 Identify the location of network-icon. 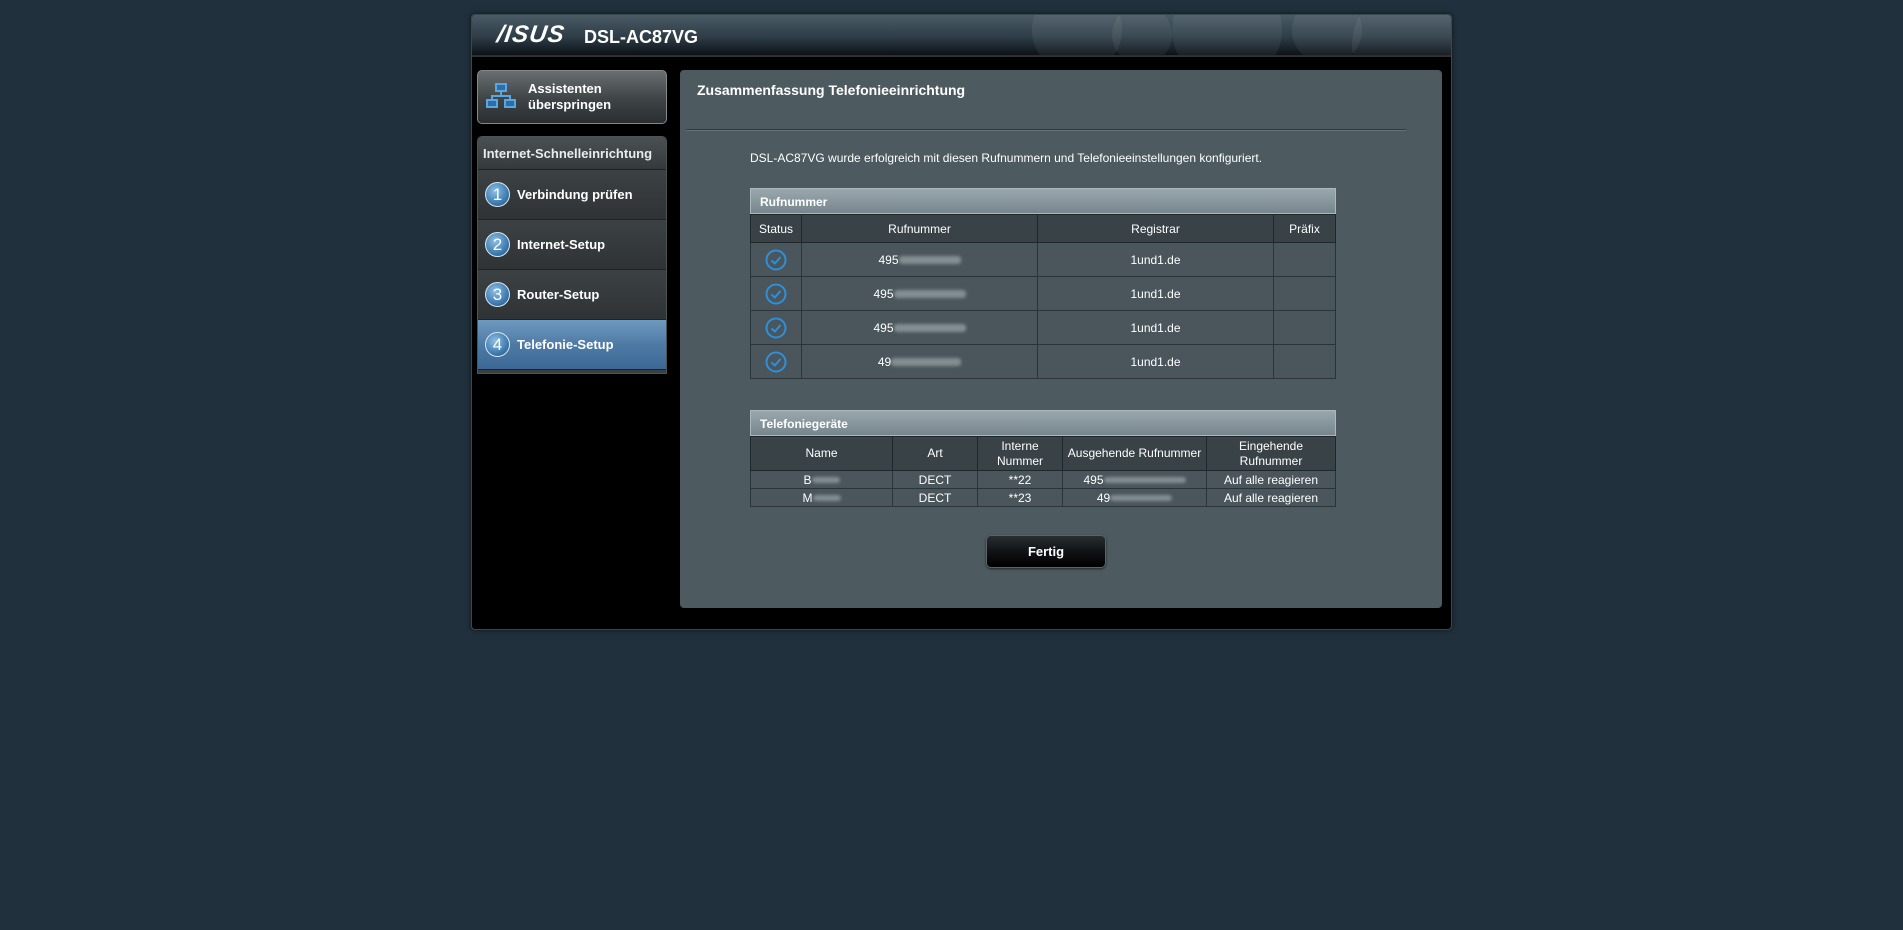
(501, 95).